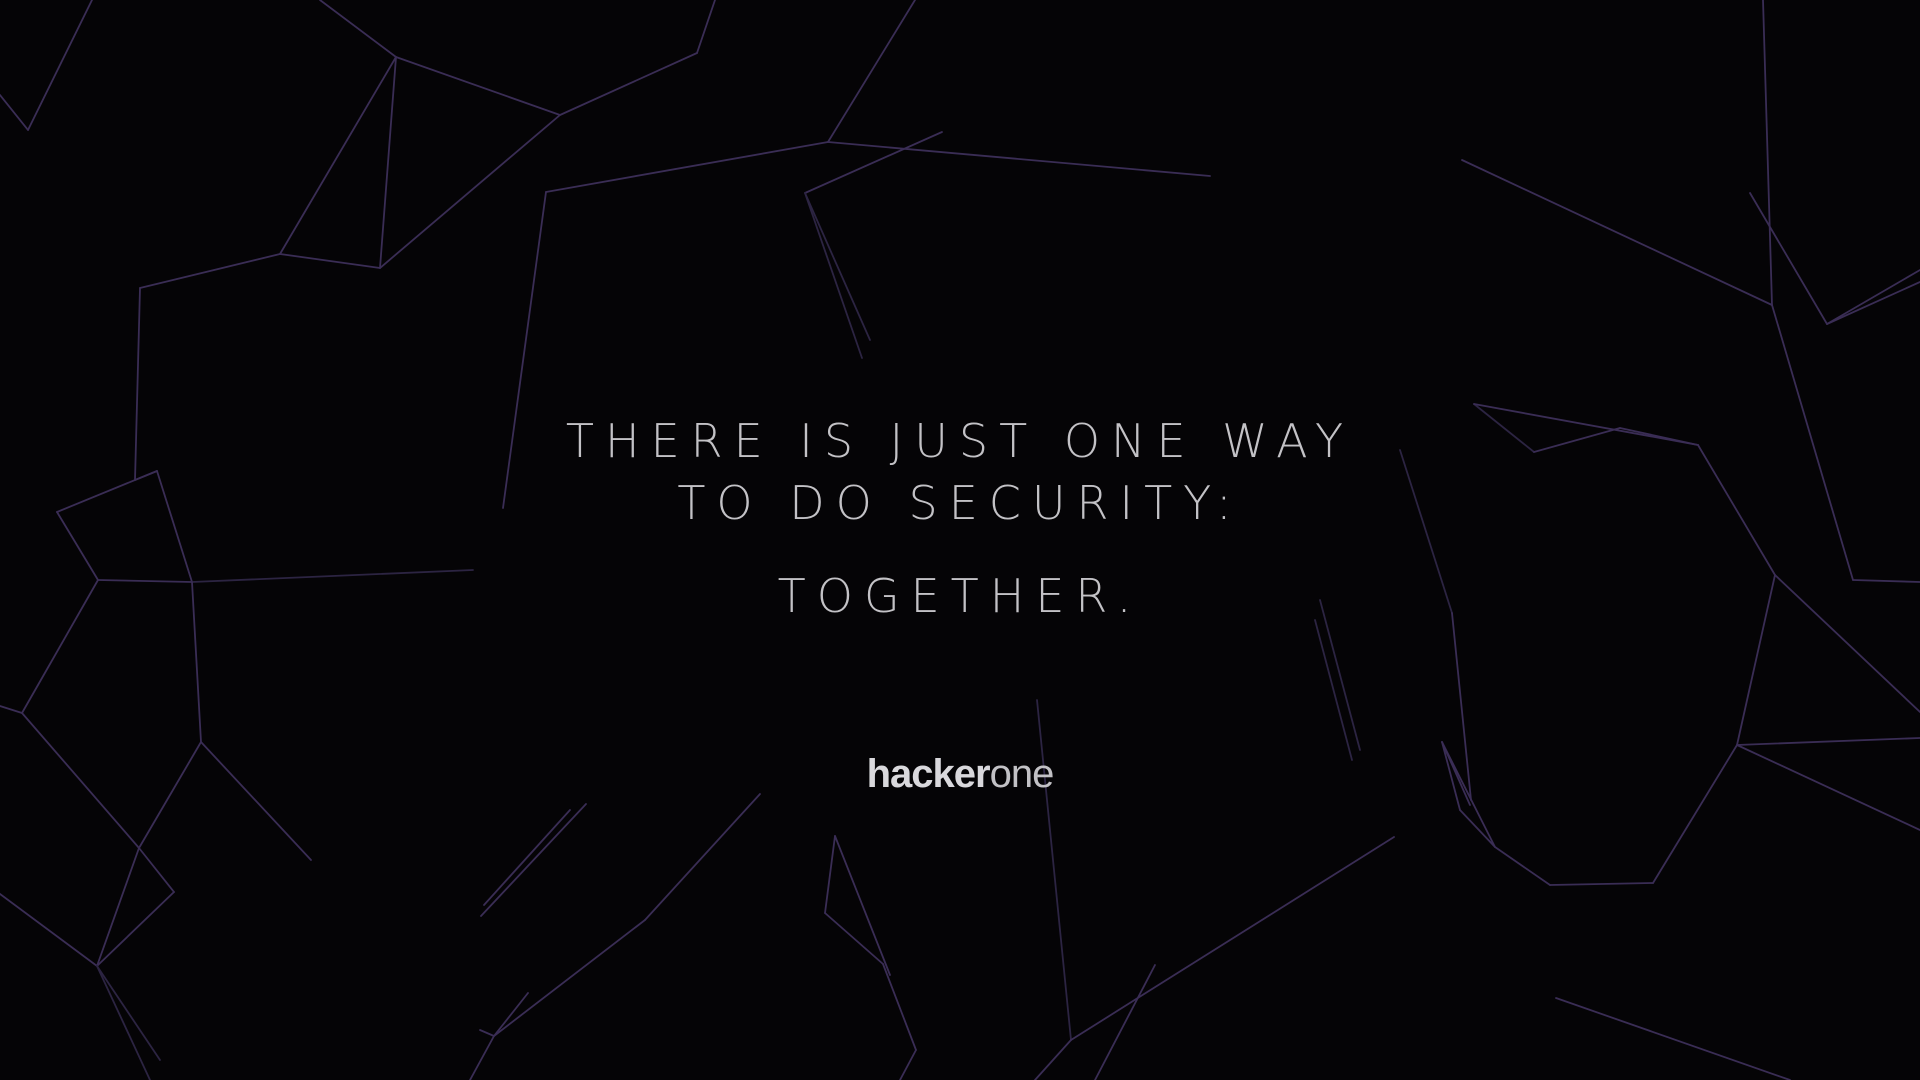 The image size is (1920, 1080). What do you see at coordinates (960, 503) in the screenshot?
I see `tagline-line-2: TO DO SECURITY:` at bounding box center [960, 503].